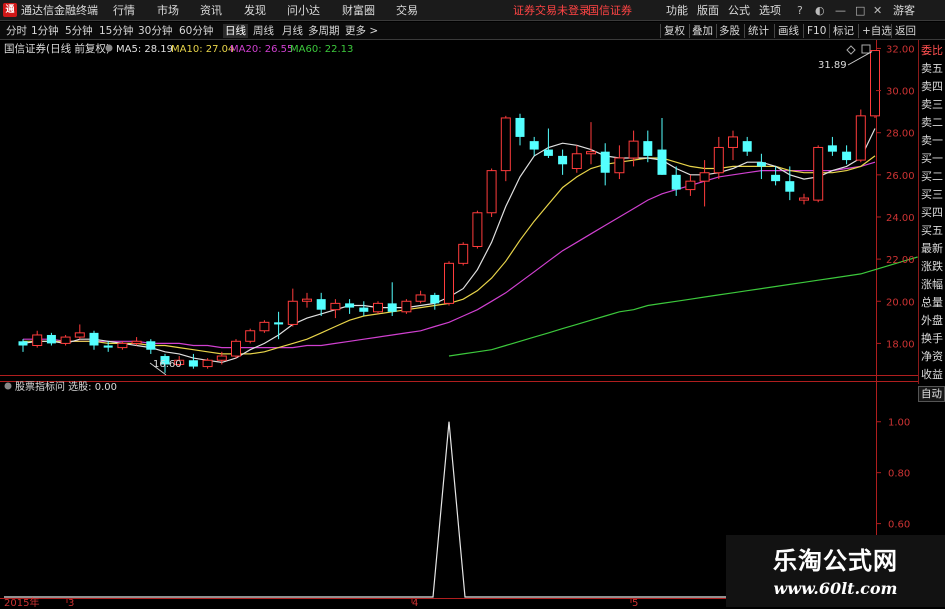 This screenshot has width=945, height=609. What do you see at coordinates (788, 31) in the screenshot?
I see `draw-line-button: 画线` at bounding box center [788, 31].